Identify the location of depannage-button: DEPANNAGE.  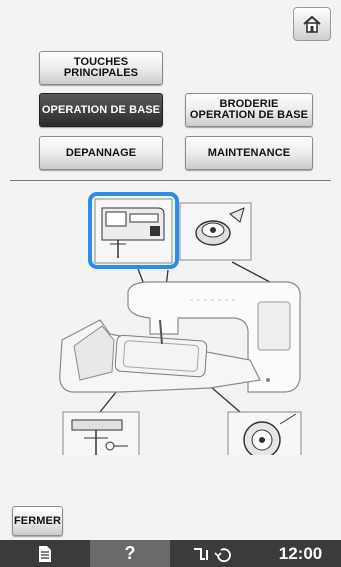
(101, 153).